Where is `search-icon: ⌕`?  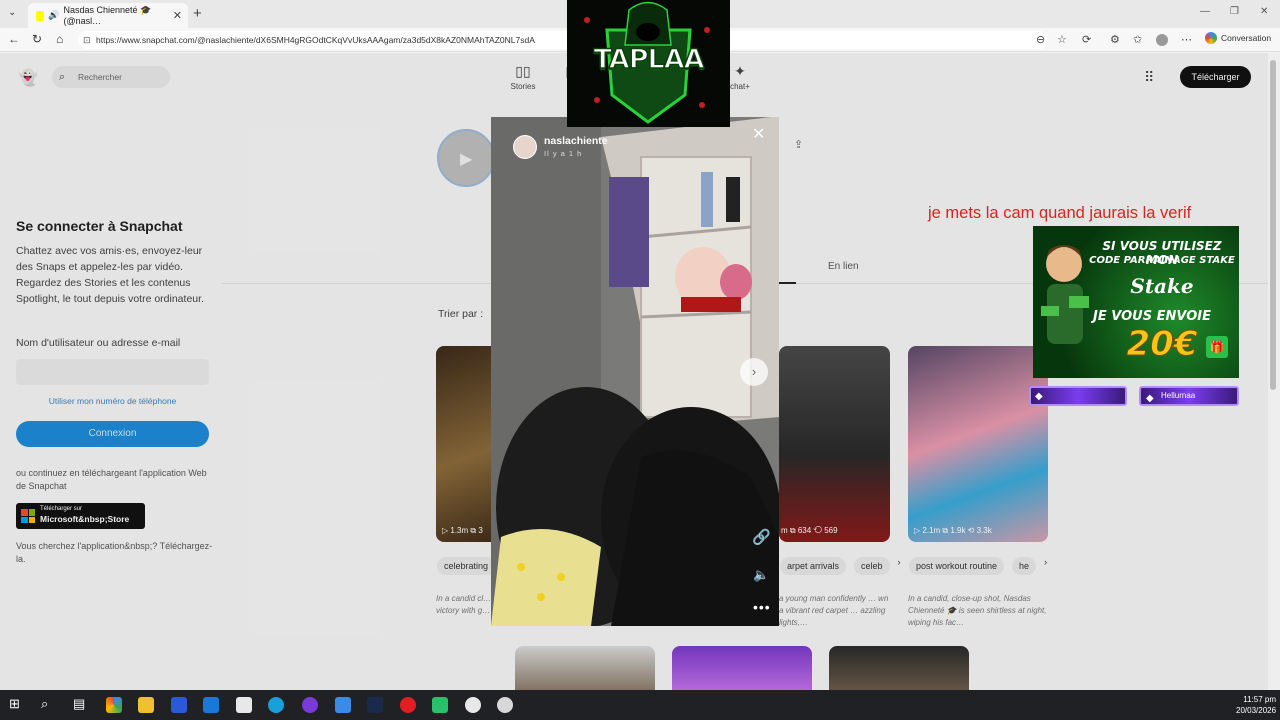 search-icon: ⌕ is located at coordinates (44, 704).